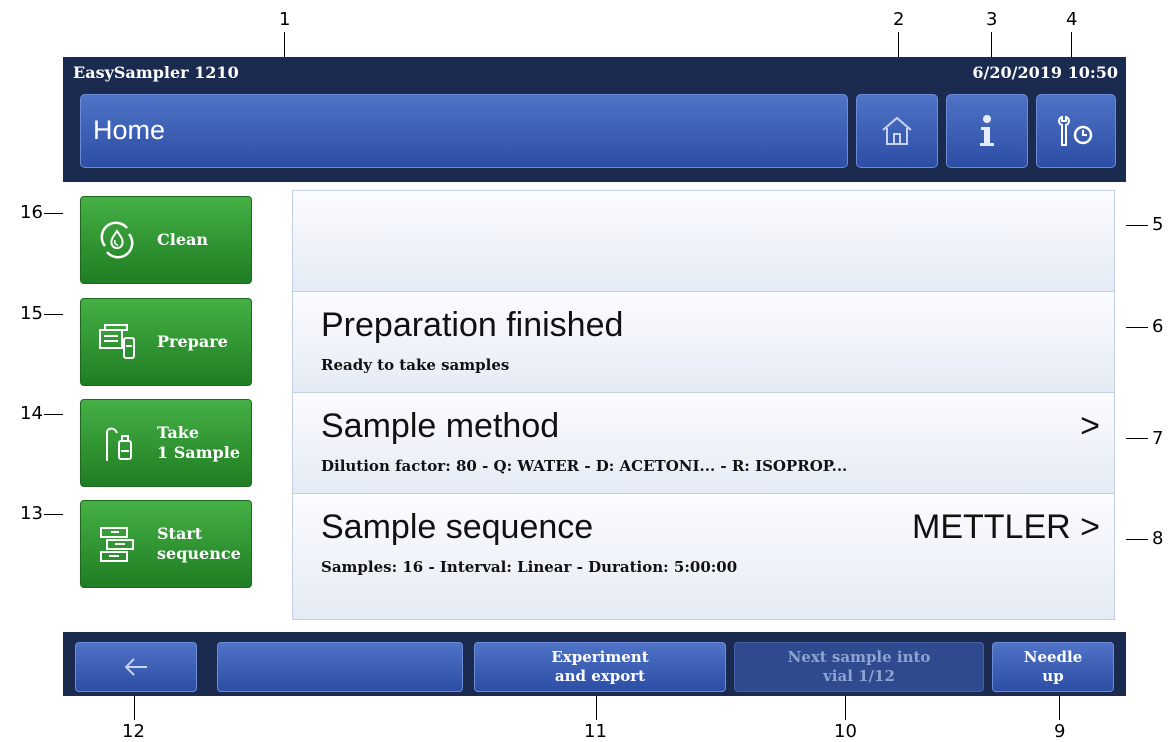 This screenshot has height=742, width=1169. I want to click on callout-12: 12, so click(133, 731).